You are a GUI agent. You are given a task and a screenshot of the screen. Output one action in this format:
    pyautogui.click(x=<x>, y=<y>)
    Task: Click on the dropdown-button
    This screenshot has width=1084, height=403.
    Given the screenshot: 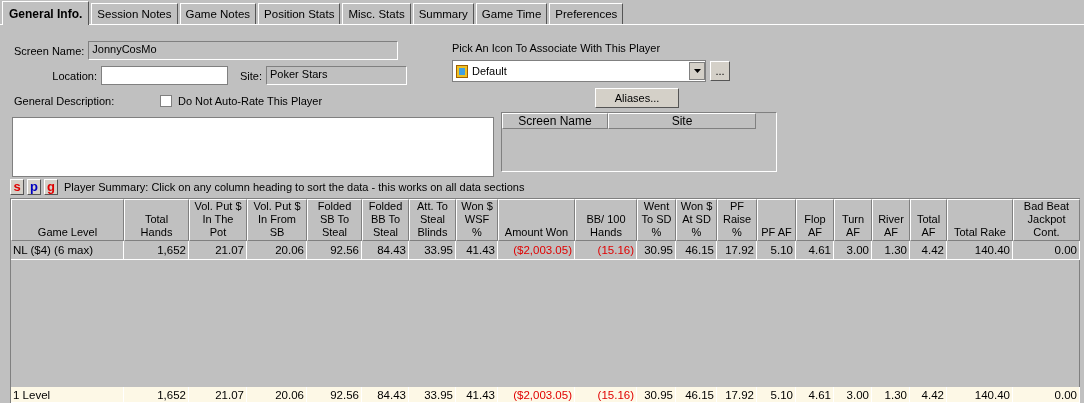 What is the action you would take?
    pyautogui.click(x=697, y=71)
    